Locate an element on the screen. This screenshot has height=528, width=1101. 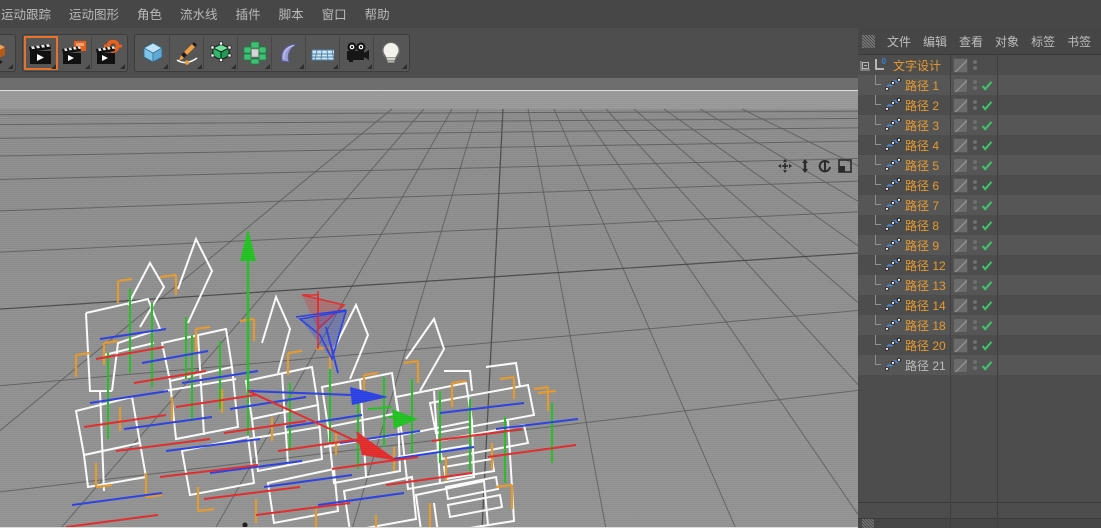
table-row: 路径 6 is located at coordinates (979, 185).